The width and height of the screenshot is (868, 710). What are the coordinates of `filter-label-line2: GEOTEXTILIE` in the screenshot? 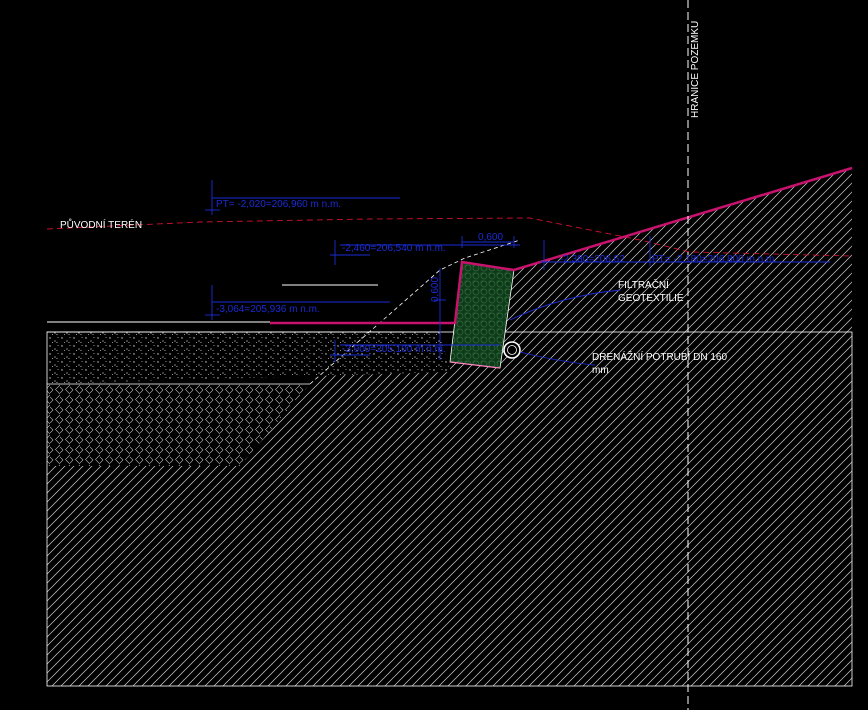 It's located at (651, 298).